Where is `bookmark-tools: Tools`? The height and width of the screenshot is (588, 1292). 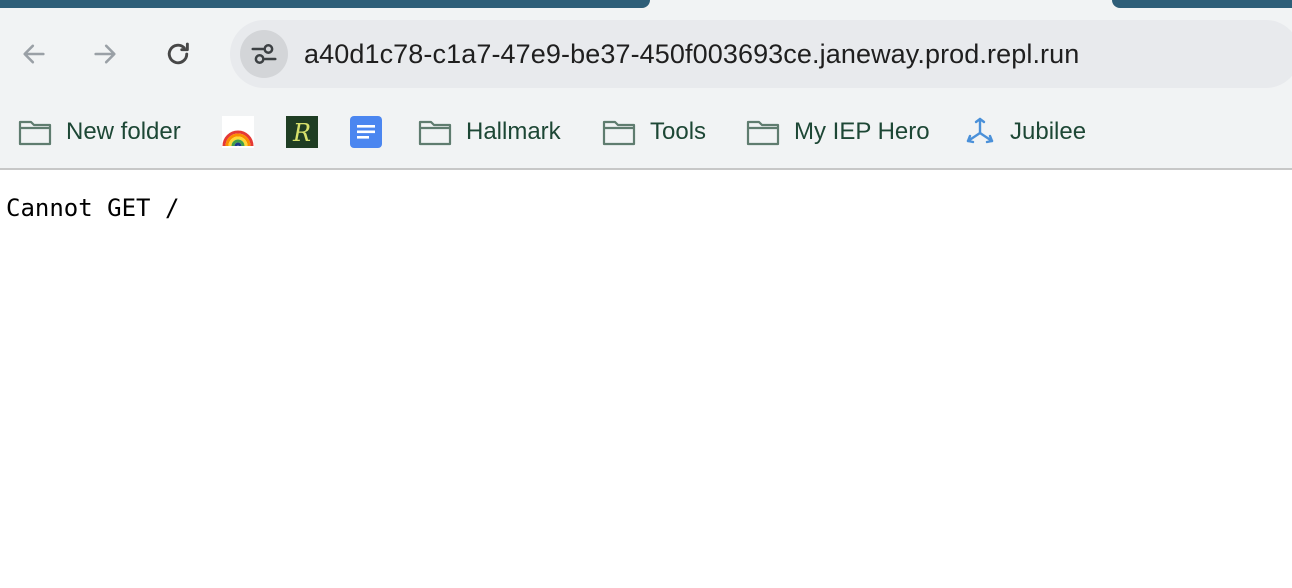 bookmark-tools: Tools is located at coordinates (654, 132).